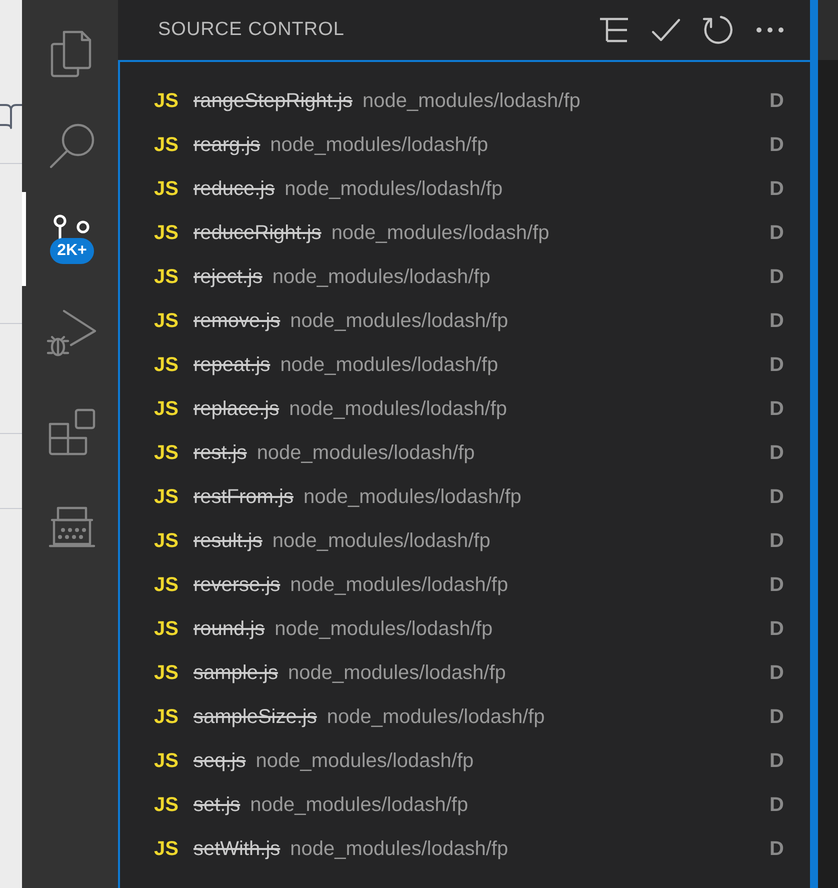  I want to click on changed-file-row: JS setWith.js node_modules/lodash/fp D, so click(465, 849).